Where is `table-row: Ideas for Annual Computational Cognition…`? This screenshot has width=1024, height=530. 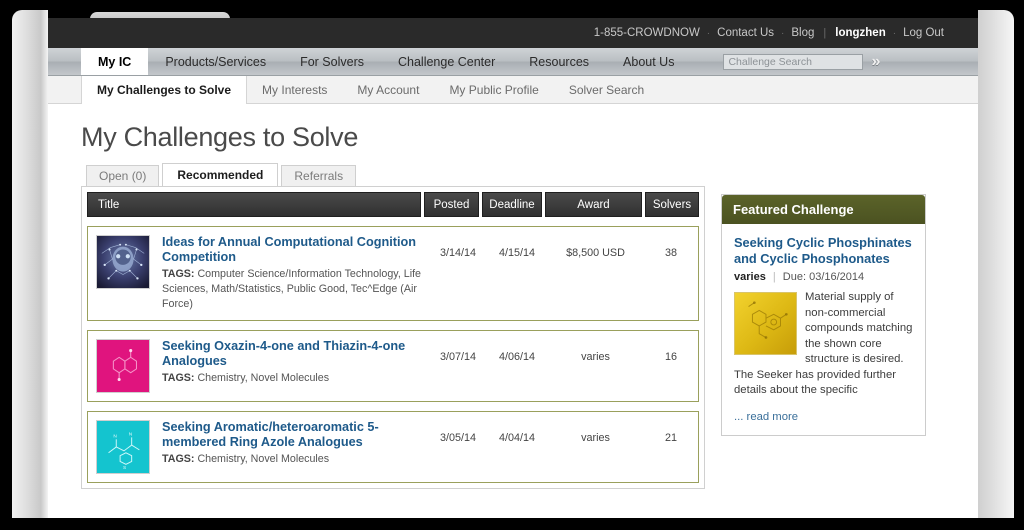 table-row: Ideas for Annual Computational Cognition… is located at coordinates (393, 273).